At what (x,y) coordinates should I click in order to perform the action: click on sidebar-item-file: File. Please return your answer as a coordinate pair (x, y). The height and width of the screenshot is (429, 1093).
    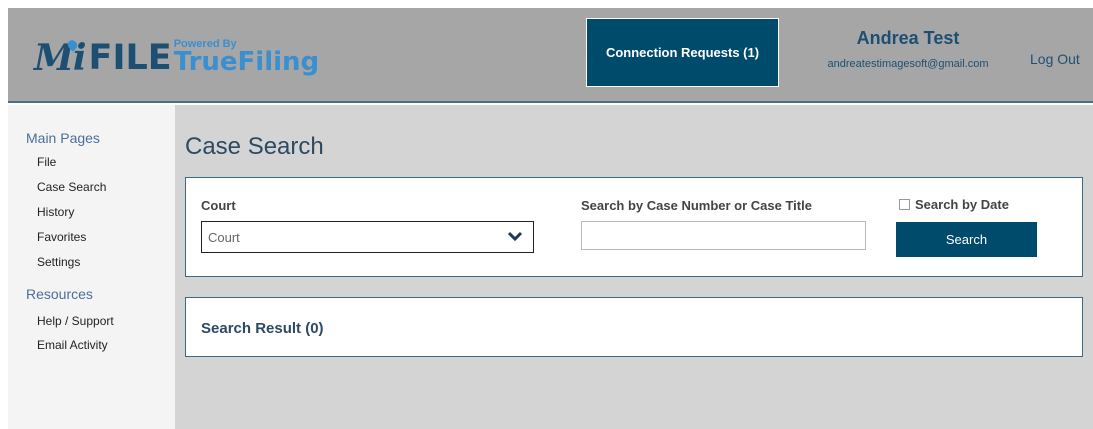
    Looking at the image, I should click on (46, 162).